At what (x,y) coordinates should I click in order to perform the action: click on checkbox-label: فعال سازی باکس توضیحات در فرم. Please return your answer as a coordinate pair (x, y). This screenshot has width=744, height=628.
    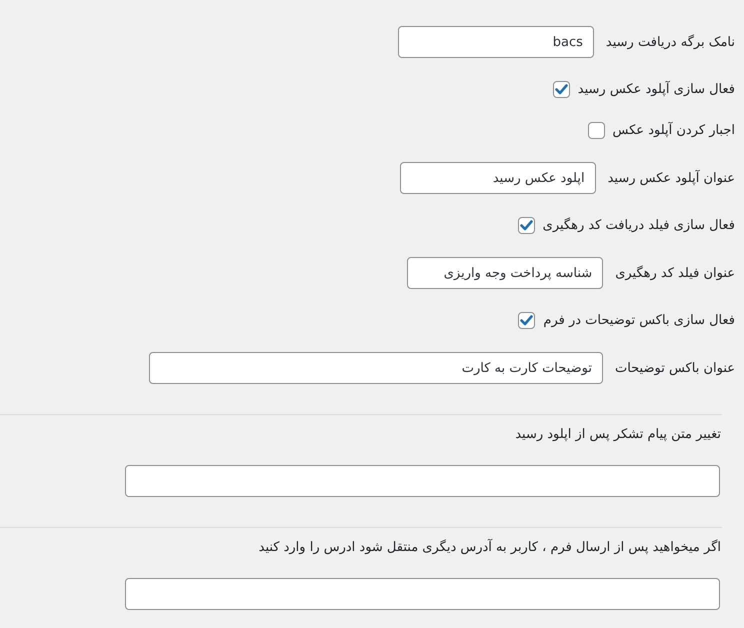
    Looking at the image, I should click on (639, 320).